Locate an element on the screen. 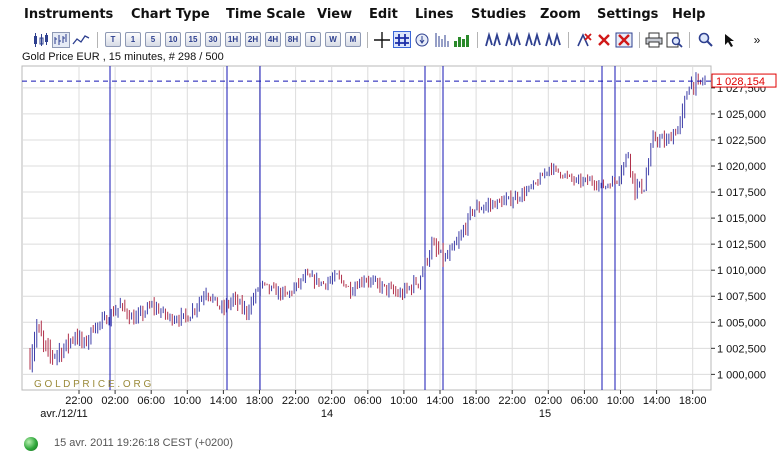 The width and height of the screenshot is (777, 457). x-date-label: 15 is located at coordinates (545, 414).